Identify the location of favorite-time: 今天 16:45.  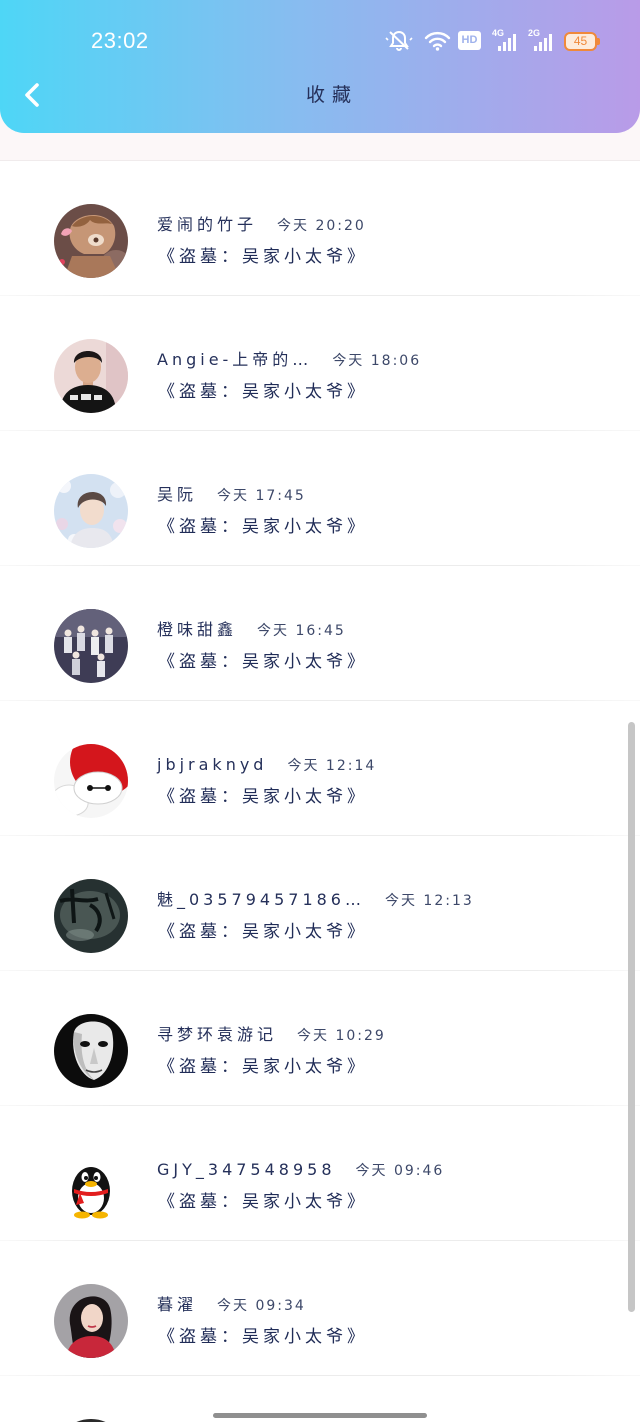
(301, 631).